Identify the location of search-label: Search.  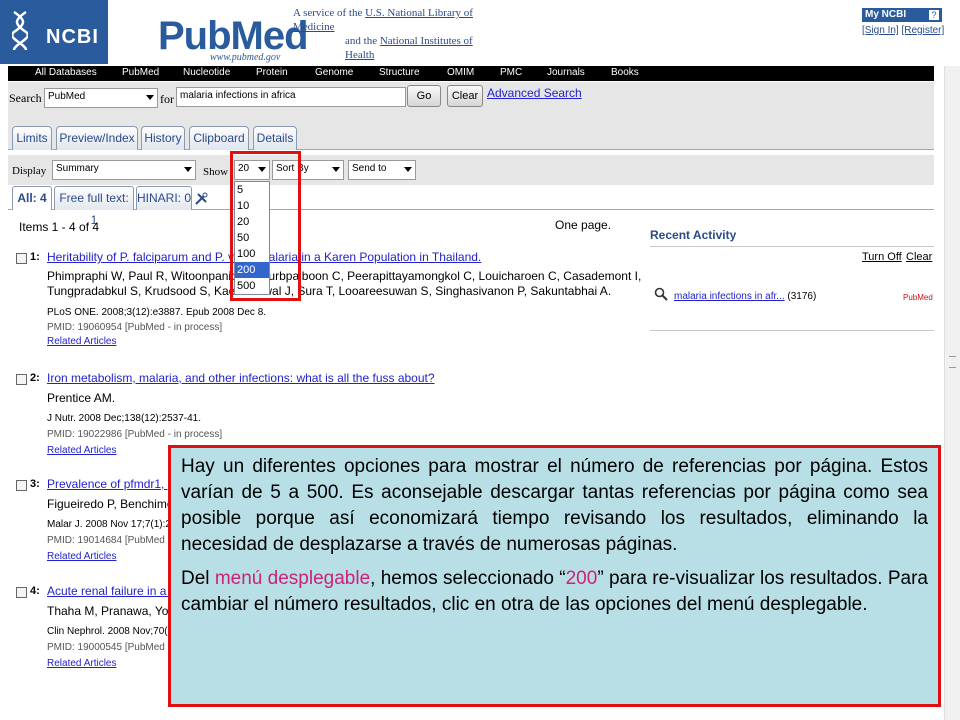
(25, 98).